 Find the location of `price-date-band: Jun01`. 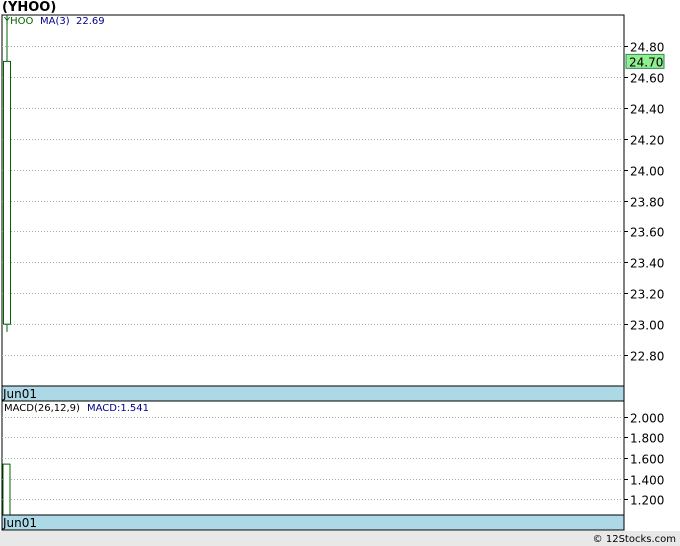

price-date-band: Jun01 is located at coordinates (313, 393).